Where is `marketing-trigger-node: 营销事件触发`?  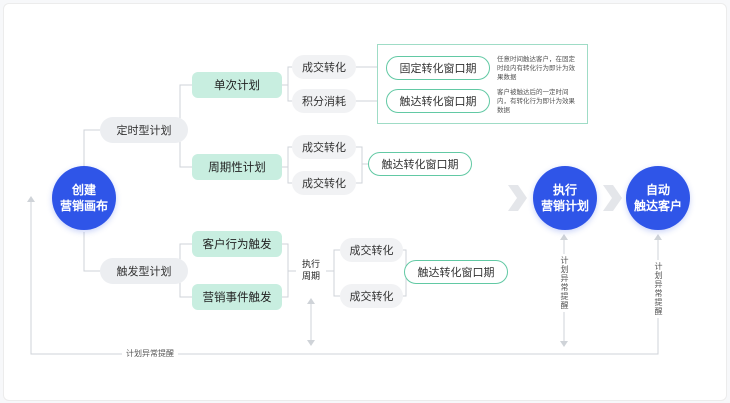
marketing-trigger-node: 营销事件触发 is located at coordinates (237, 297).